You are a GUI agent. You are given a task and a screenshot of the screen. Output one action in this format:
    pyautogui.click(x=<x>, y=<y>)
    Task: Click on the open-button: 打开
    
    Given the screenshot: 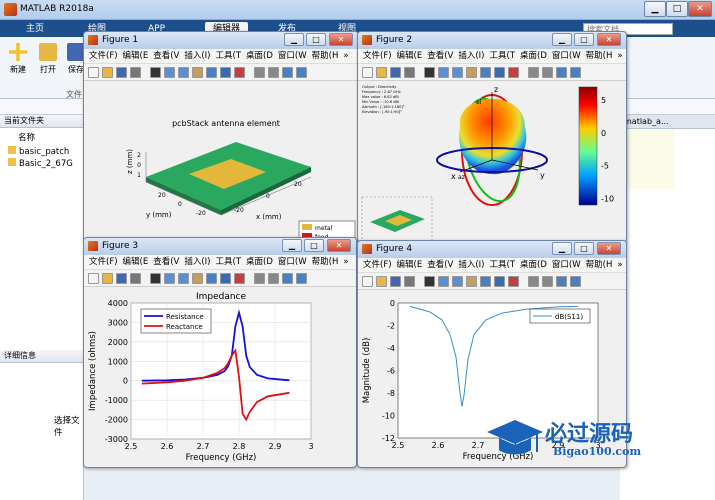 What is the action you would take?
    pyautogui.click(x=48, y=59)
    